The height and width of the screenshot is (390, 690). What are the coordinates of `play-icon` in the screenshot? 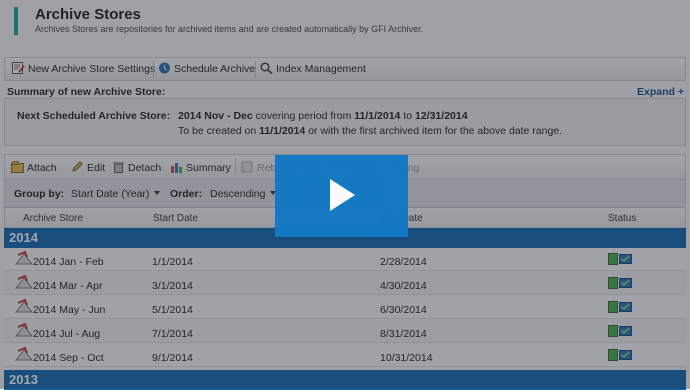 It's located at (342, 195).